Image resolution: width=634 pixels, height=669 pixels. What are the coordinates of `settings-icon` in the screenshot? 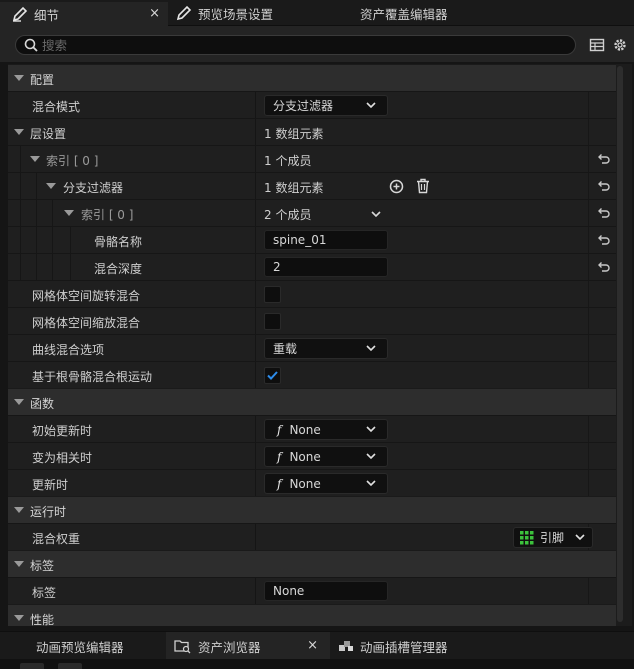 It's located at (620, 45).